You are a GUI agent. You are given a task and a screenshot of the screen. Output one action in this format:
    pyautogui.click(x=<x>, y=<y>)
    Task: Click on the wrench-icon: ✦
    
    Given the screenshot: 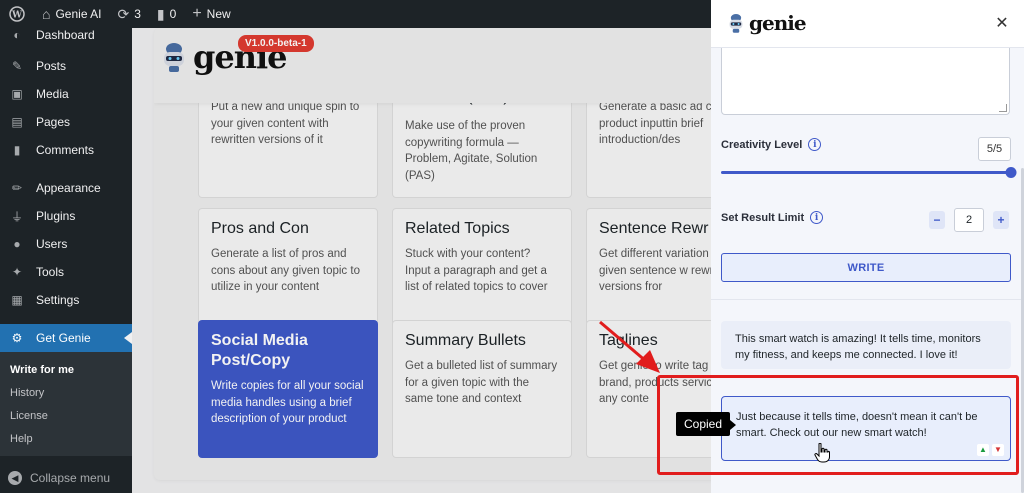 What is the action you would take?
    pyautogui.click(x=17, y=272)
    